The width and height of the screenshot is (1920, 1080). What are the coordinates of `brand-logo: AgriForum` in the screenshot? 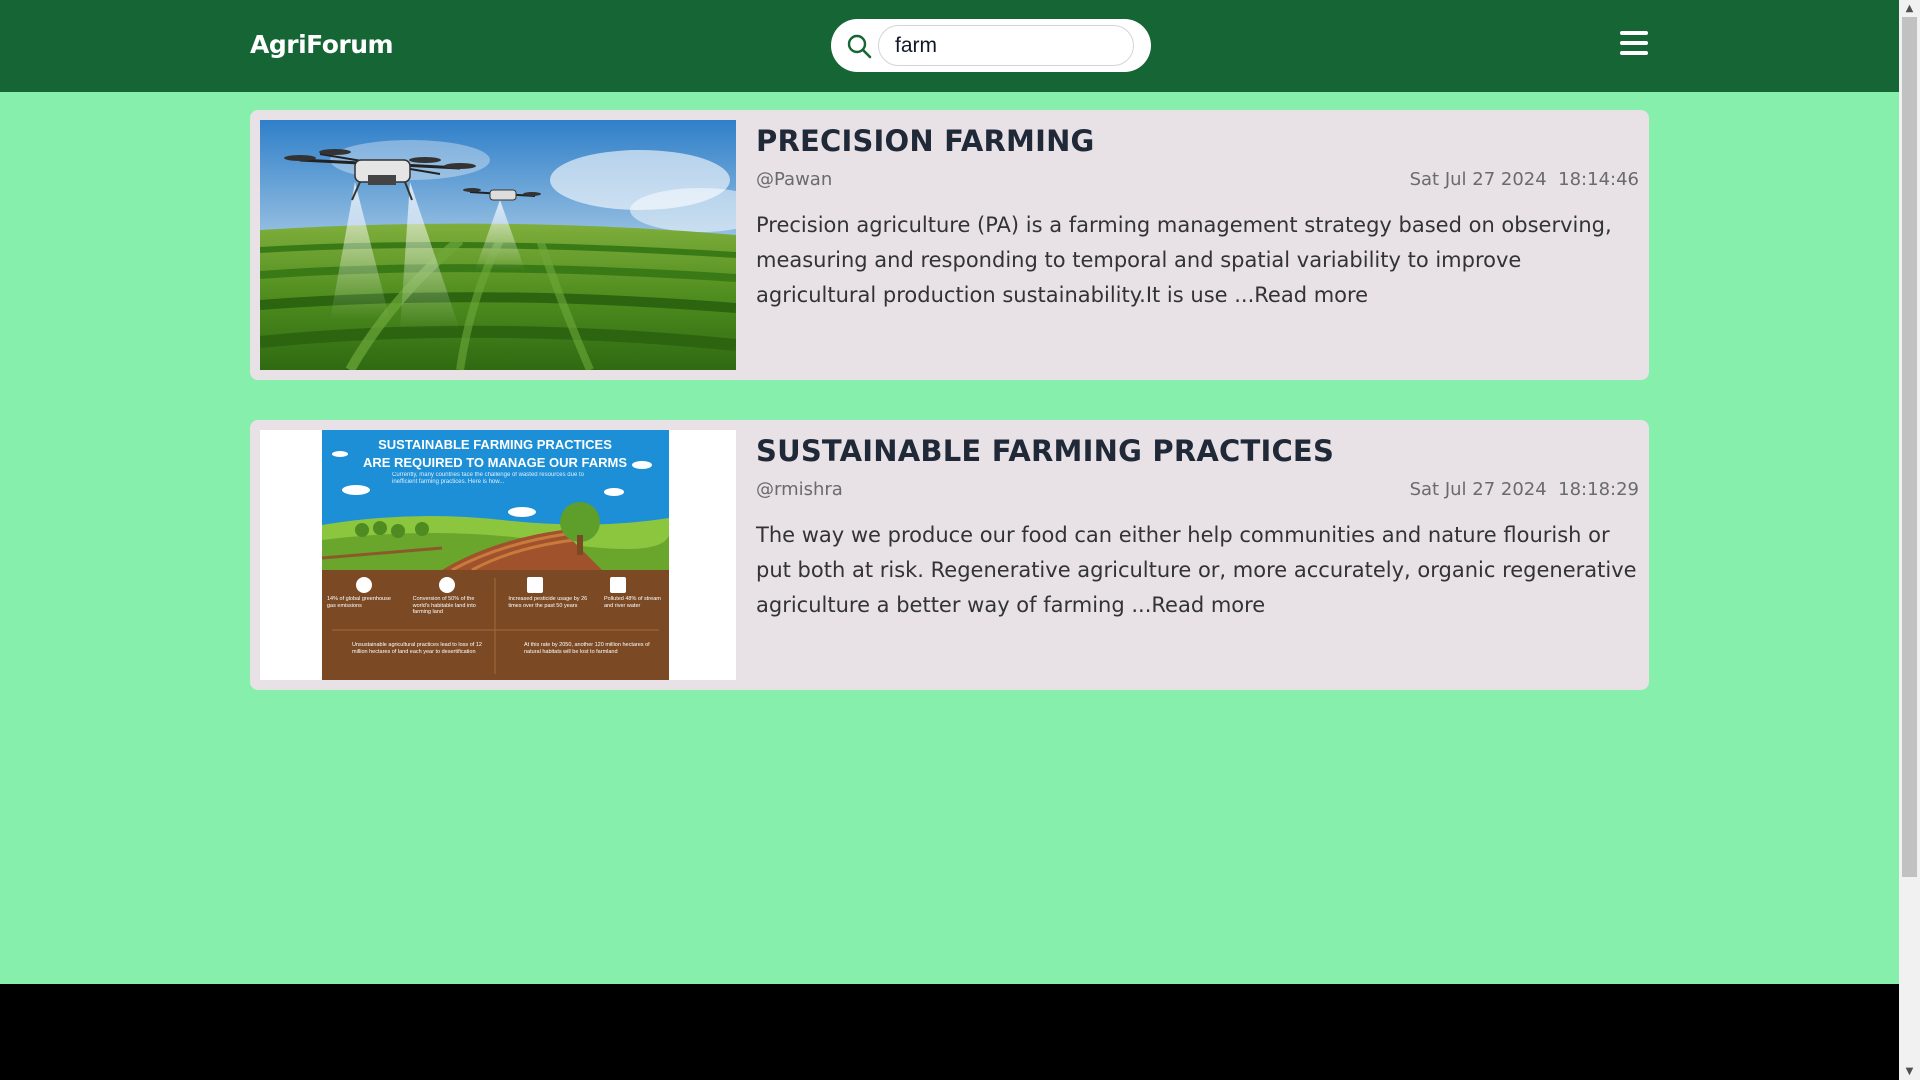 It's located at (322, 44).